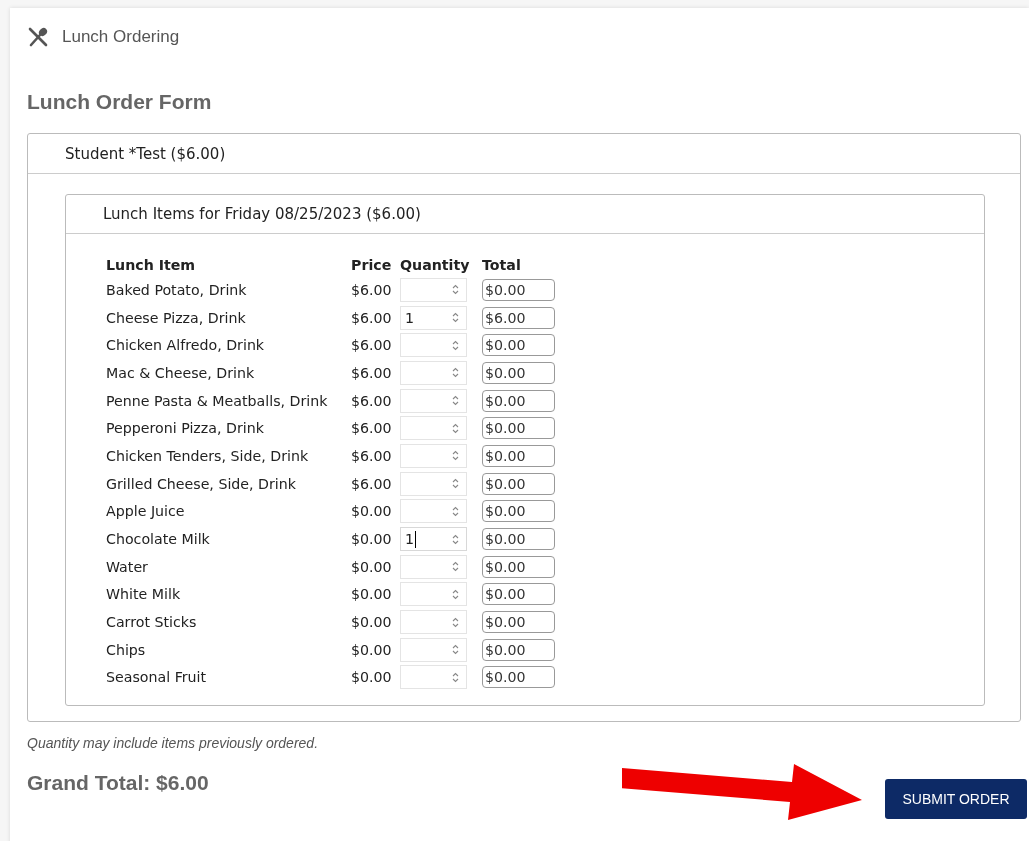  I want to click on column-header: Quantity, so click(441, 265).